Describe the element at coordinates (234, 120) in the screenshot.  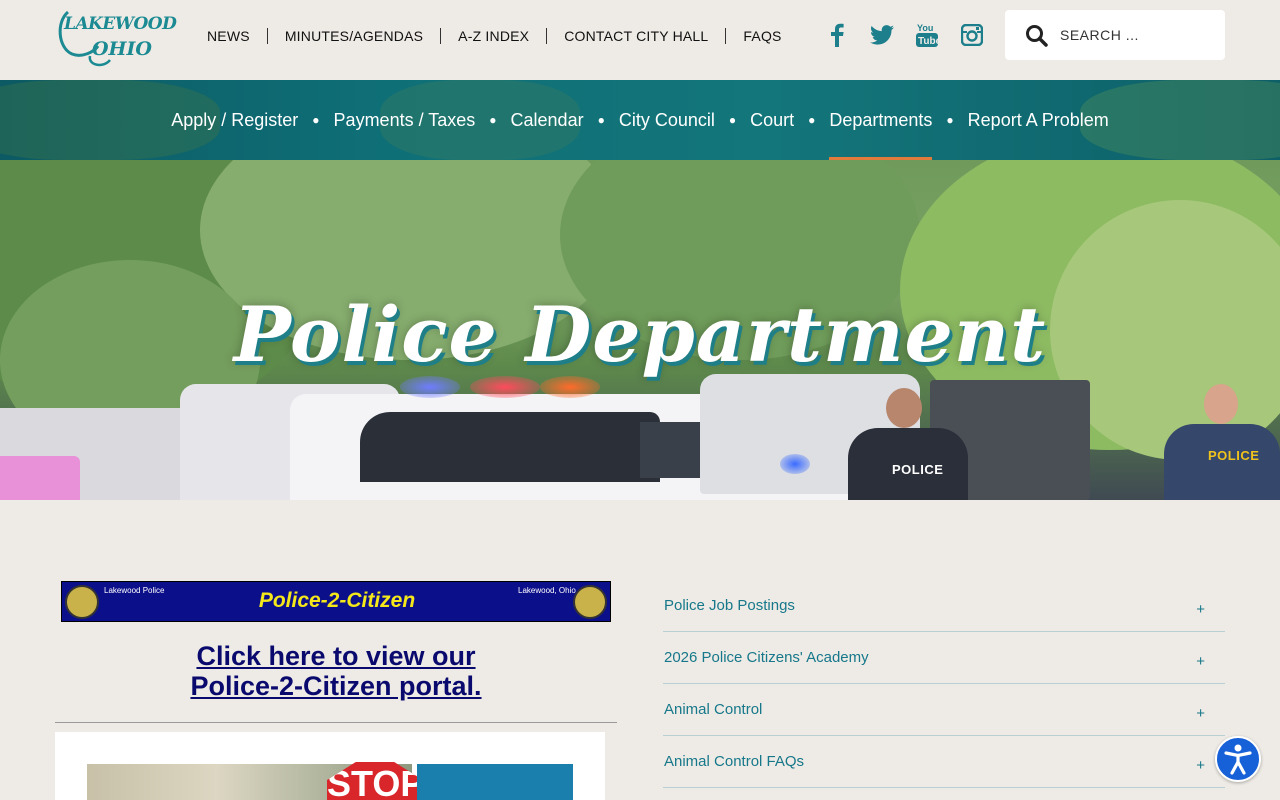
I see `nav-apply-register: Apply / Register` at that location.